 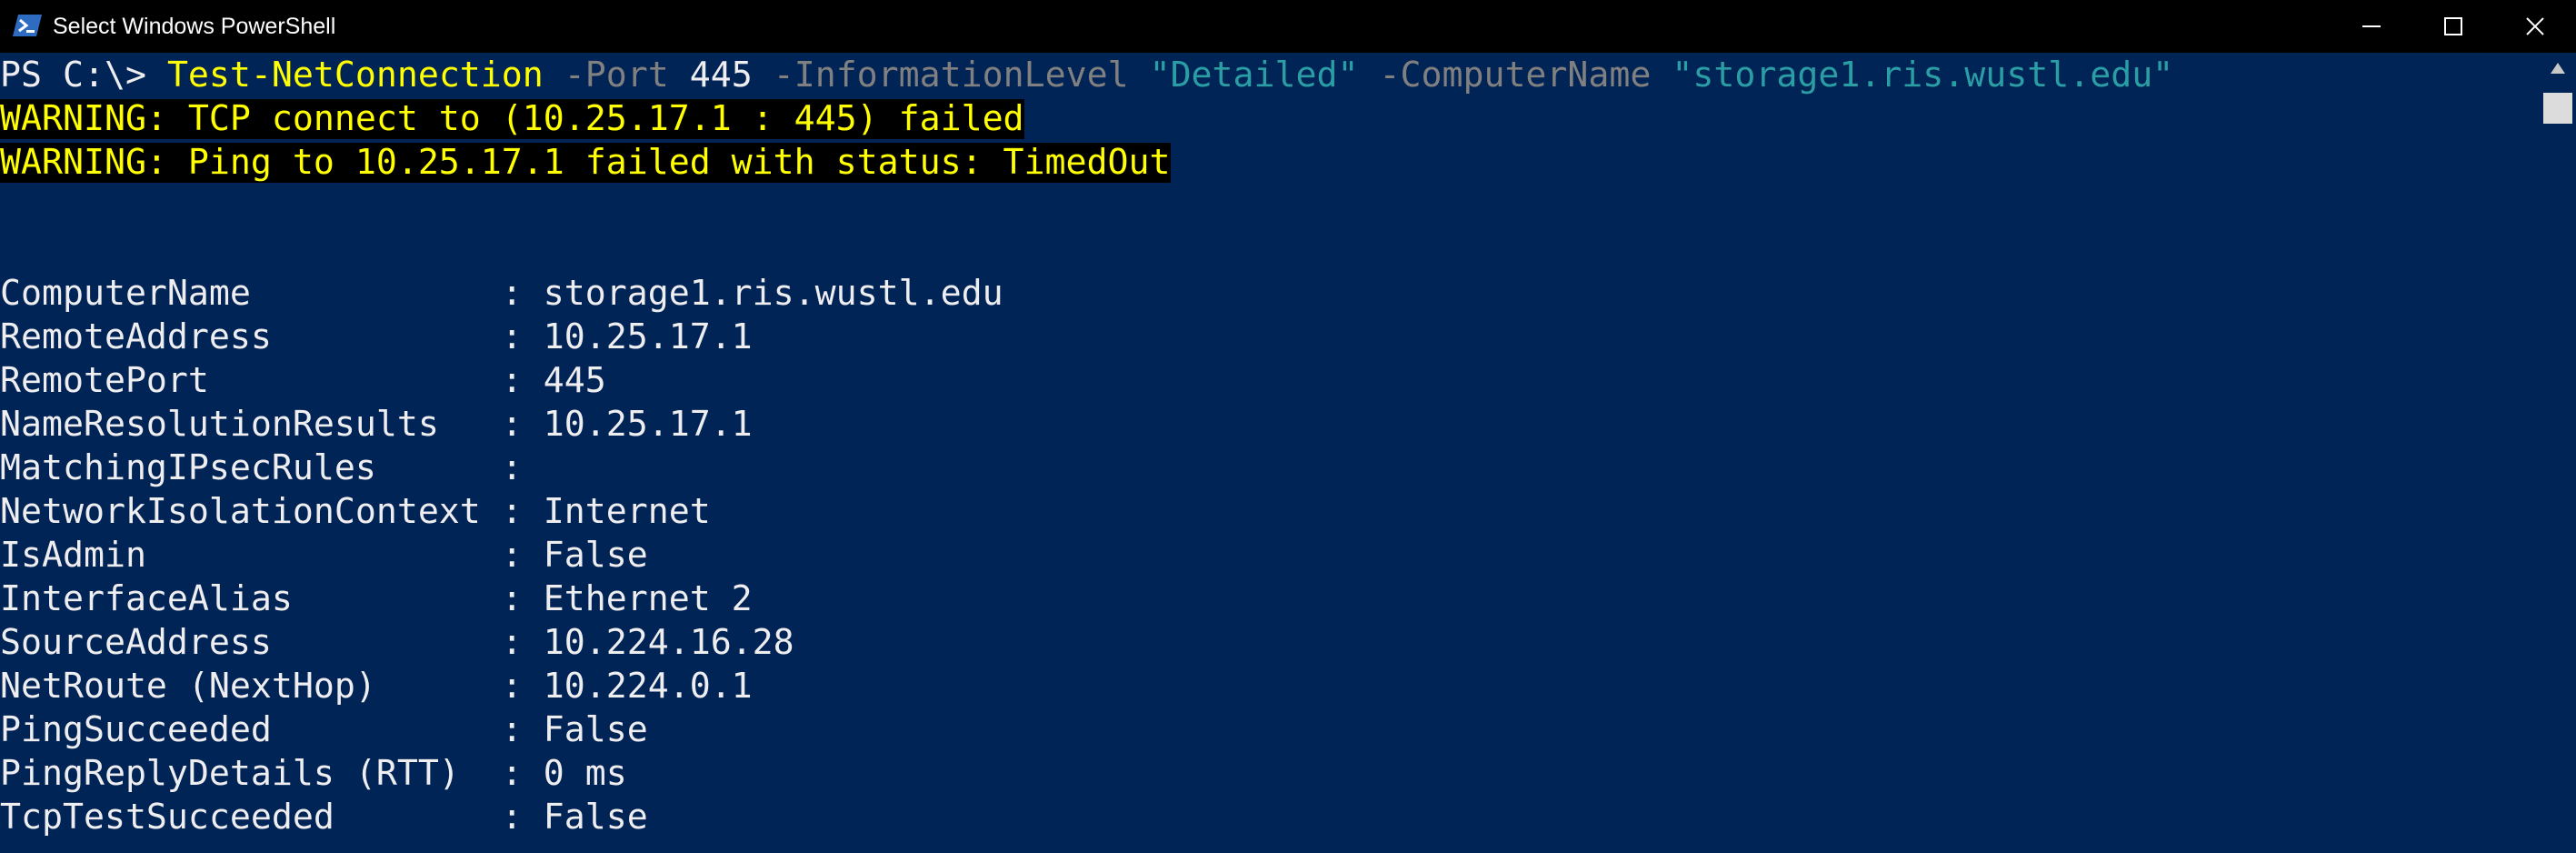 I want to click on prompt: PS C:\>, so click(x=83, y=75).